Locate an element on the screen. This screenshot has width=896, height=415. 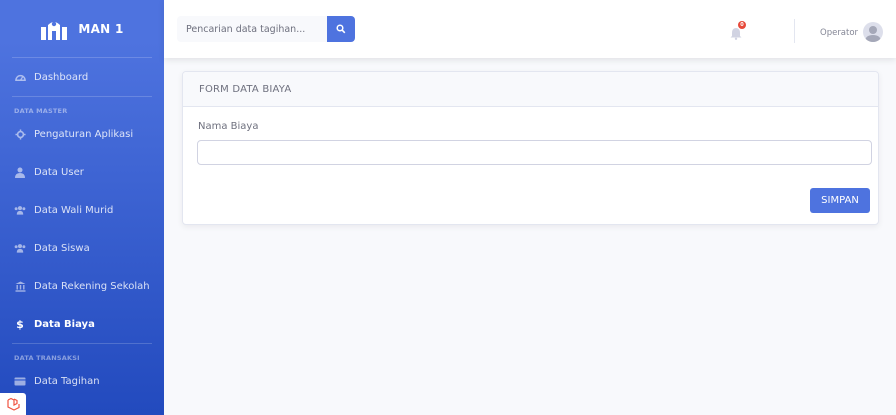
sidebar-item-label: Data Tagihan is located at coordinates (67, 381).